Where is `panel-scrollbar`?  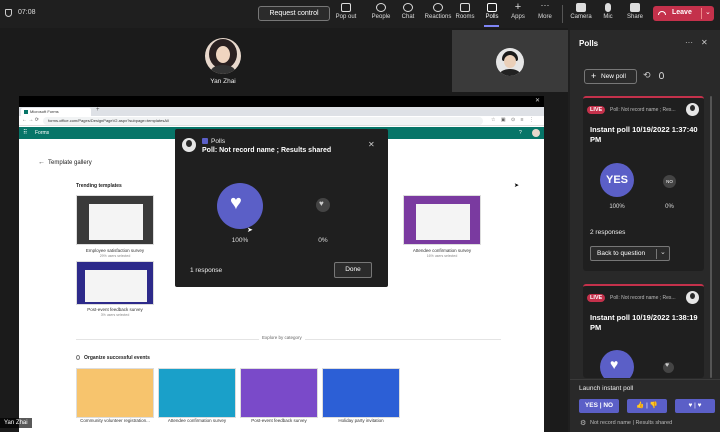 panel-scrollbar is located at coordinates (711, 237).